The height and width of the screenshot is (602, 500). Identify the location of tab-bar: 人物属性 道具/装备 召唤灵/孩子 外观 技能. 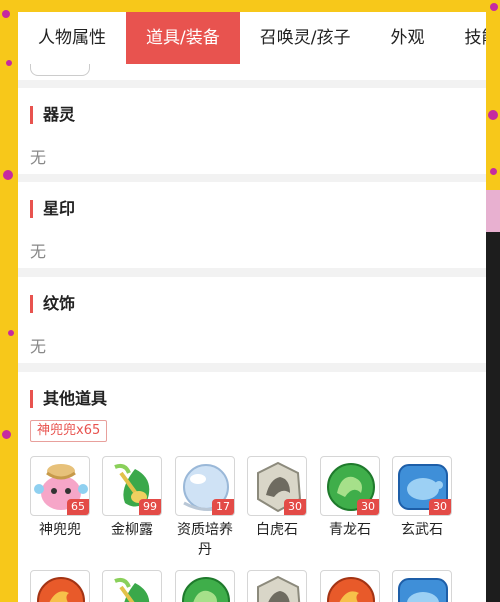
(252, 38).